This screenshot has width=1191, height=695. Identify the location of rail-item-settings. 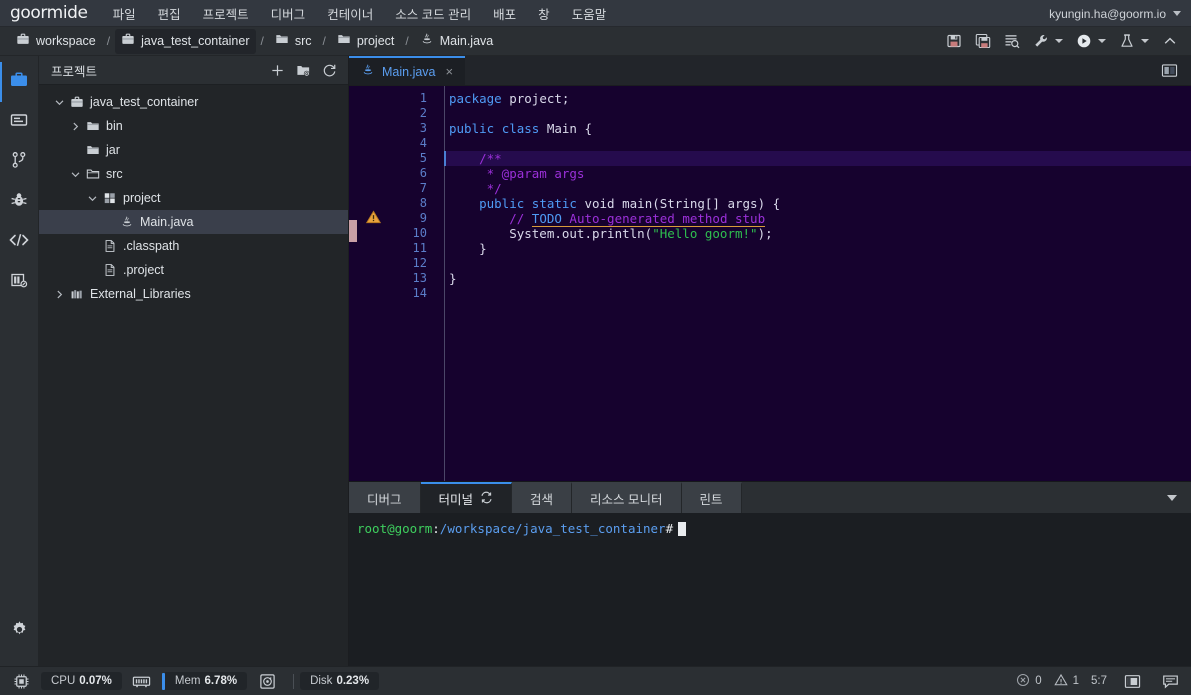
(19, 632).